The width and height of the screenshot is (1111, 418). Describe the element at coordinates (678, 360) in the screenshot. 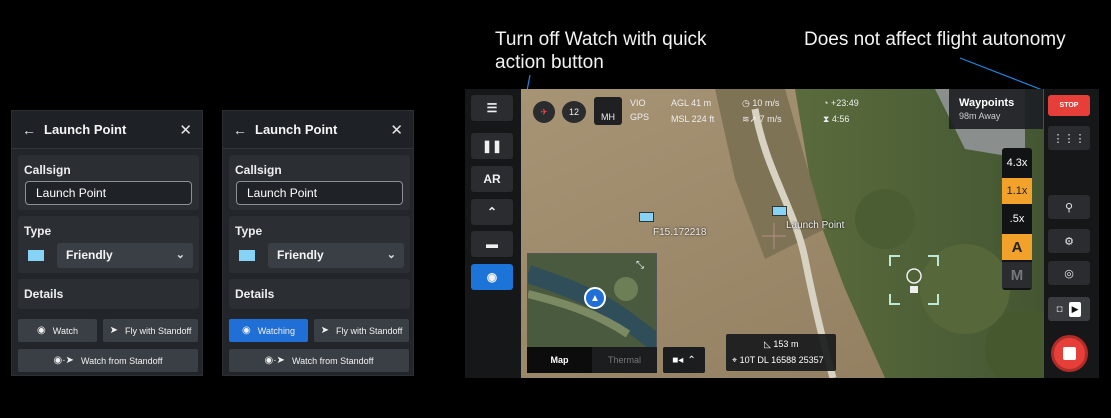

I see `video-camera-icon: ■◂` at that location.